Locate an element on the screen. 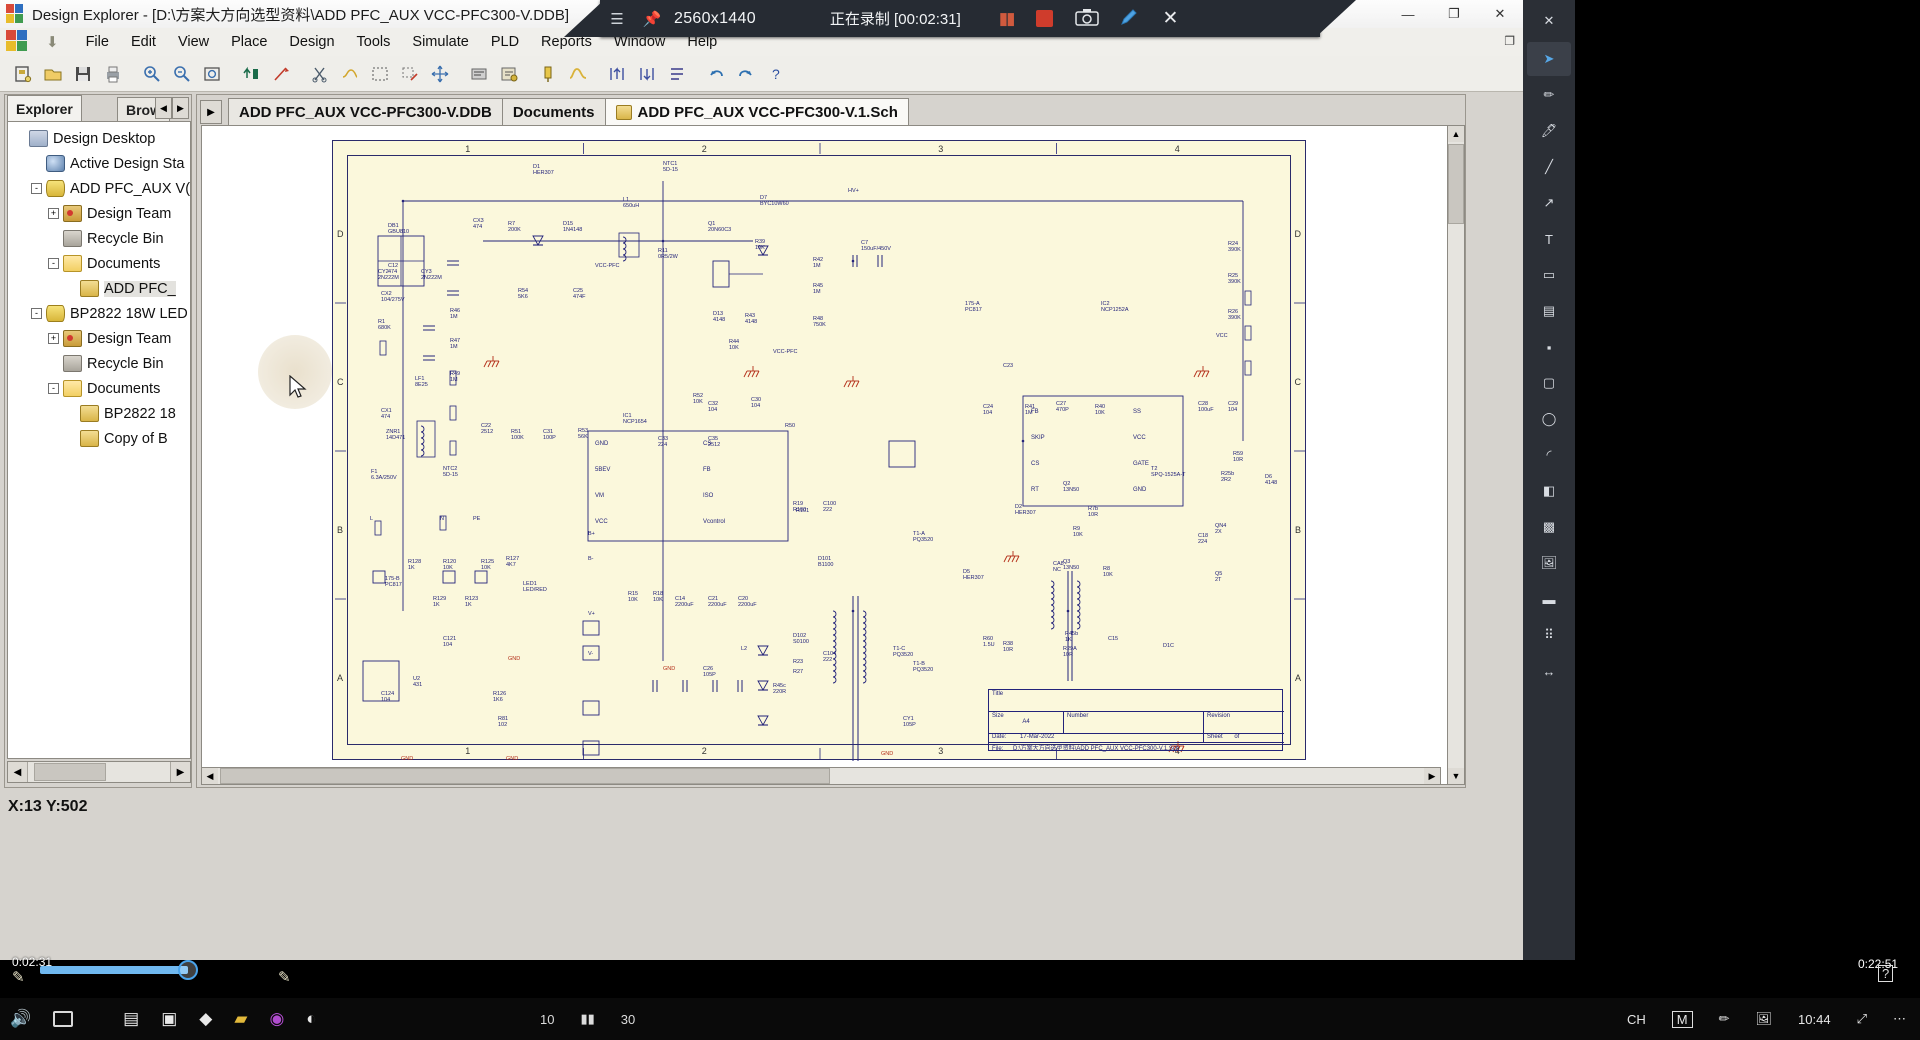  explorer-horizontal-scrollbar: ◀ ▶ is located at coordinates (99, 772).